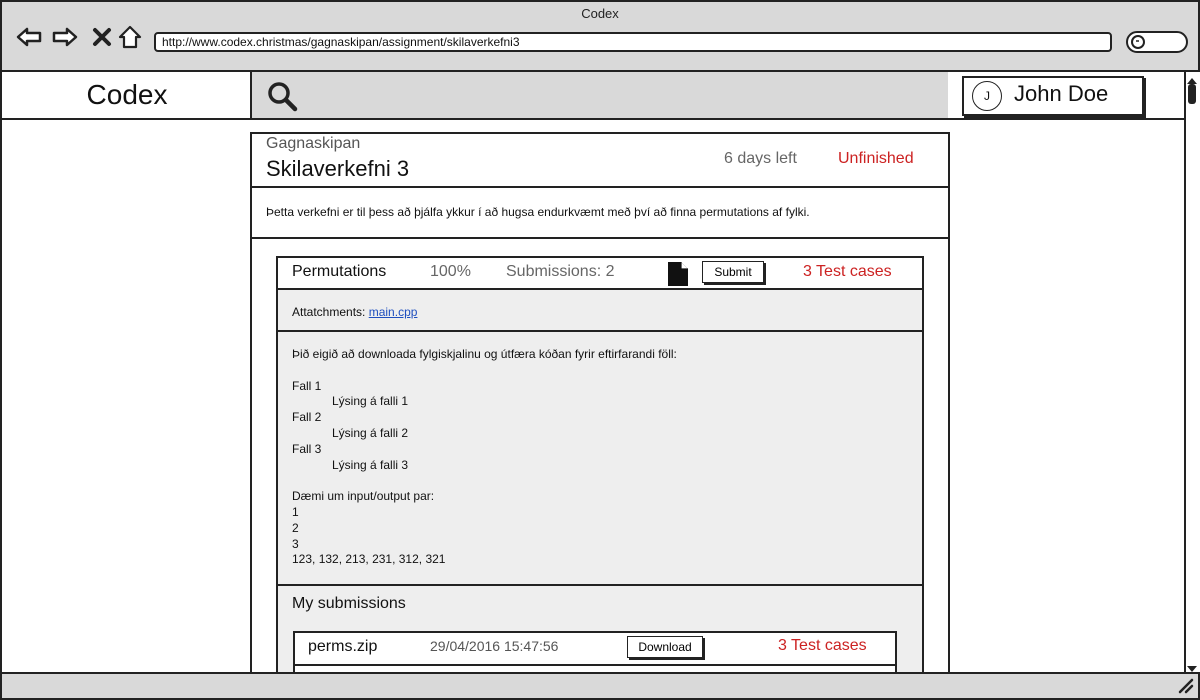  I want to click on submission-test-cases: 3 Test cases, so click(822, 646).